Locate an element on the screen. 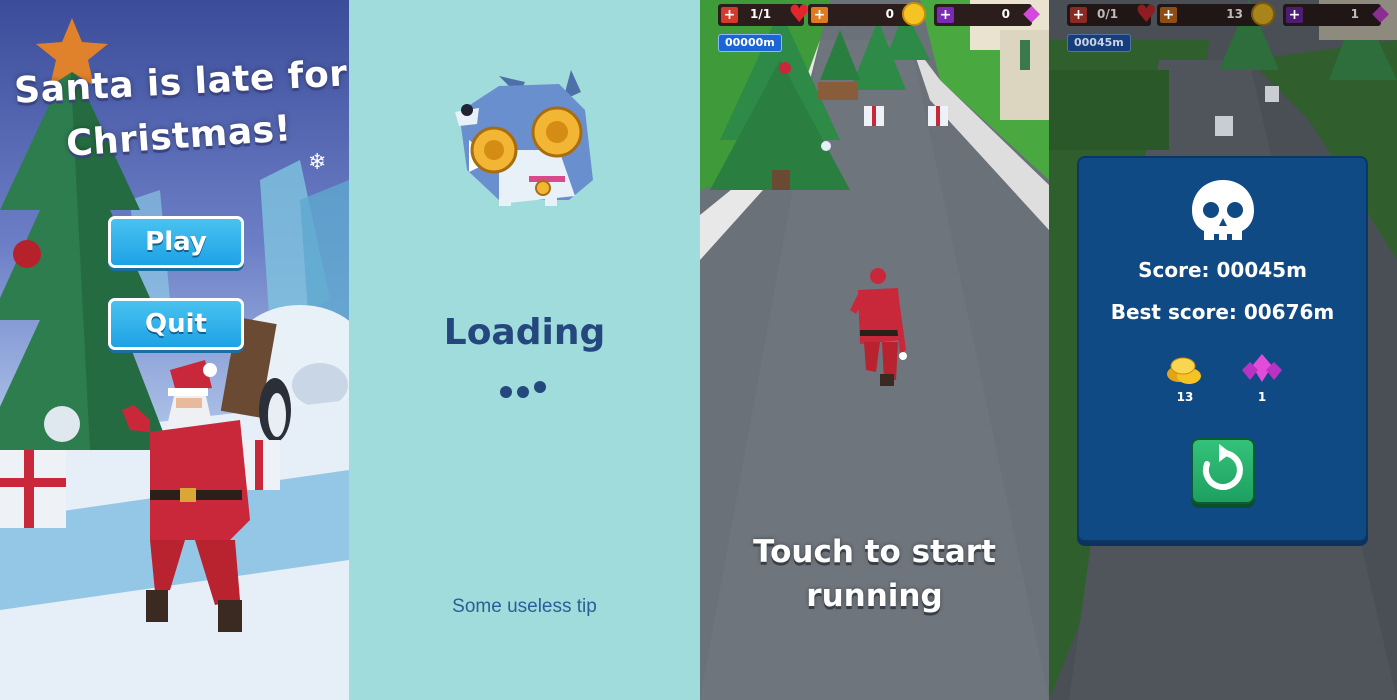 Image resolution: width=1397 pixels, height=700 pixels. loading-tip: Some useless tip is located at coordinates (524, 606).